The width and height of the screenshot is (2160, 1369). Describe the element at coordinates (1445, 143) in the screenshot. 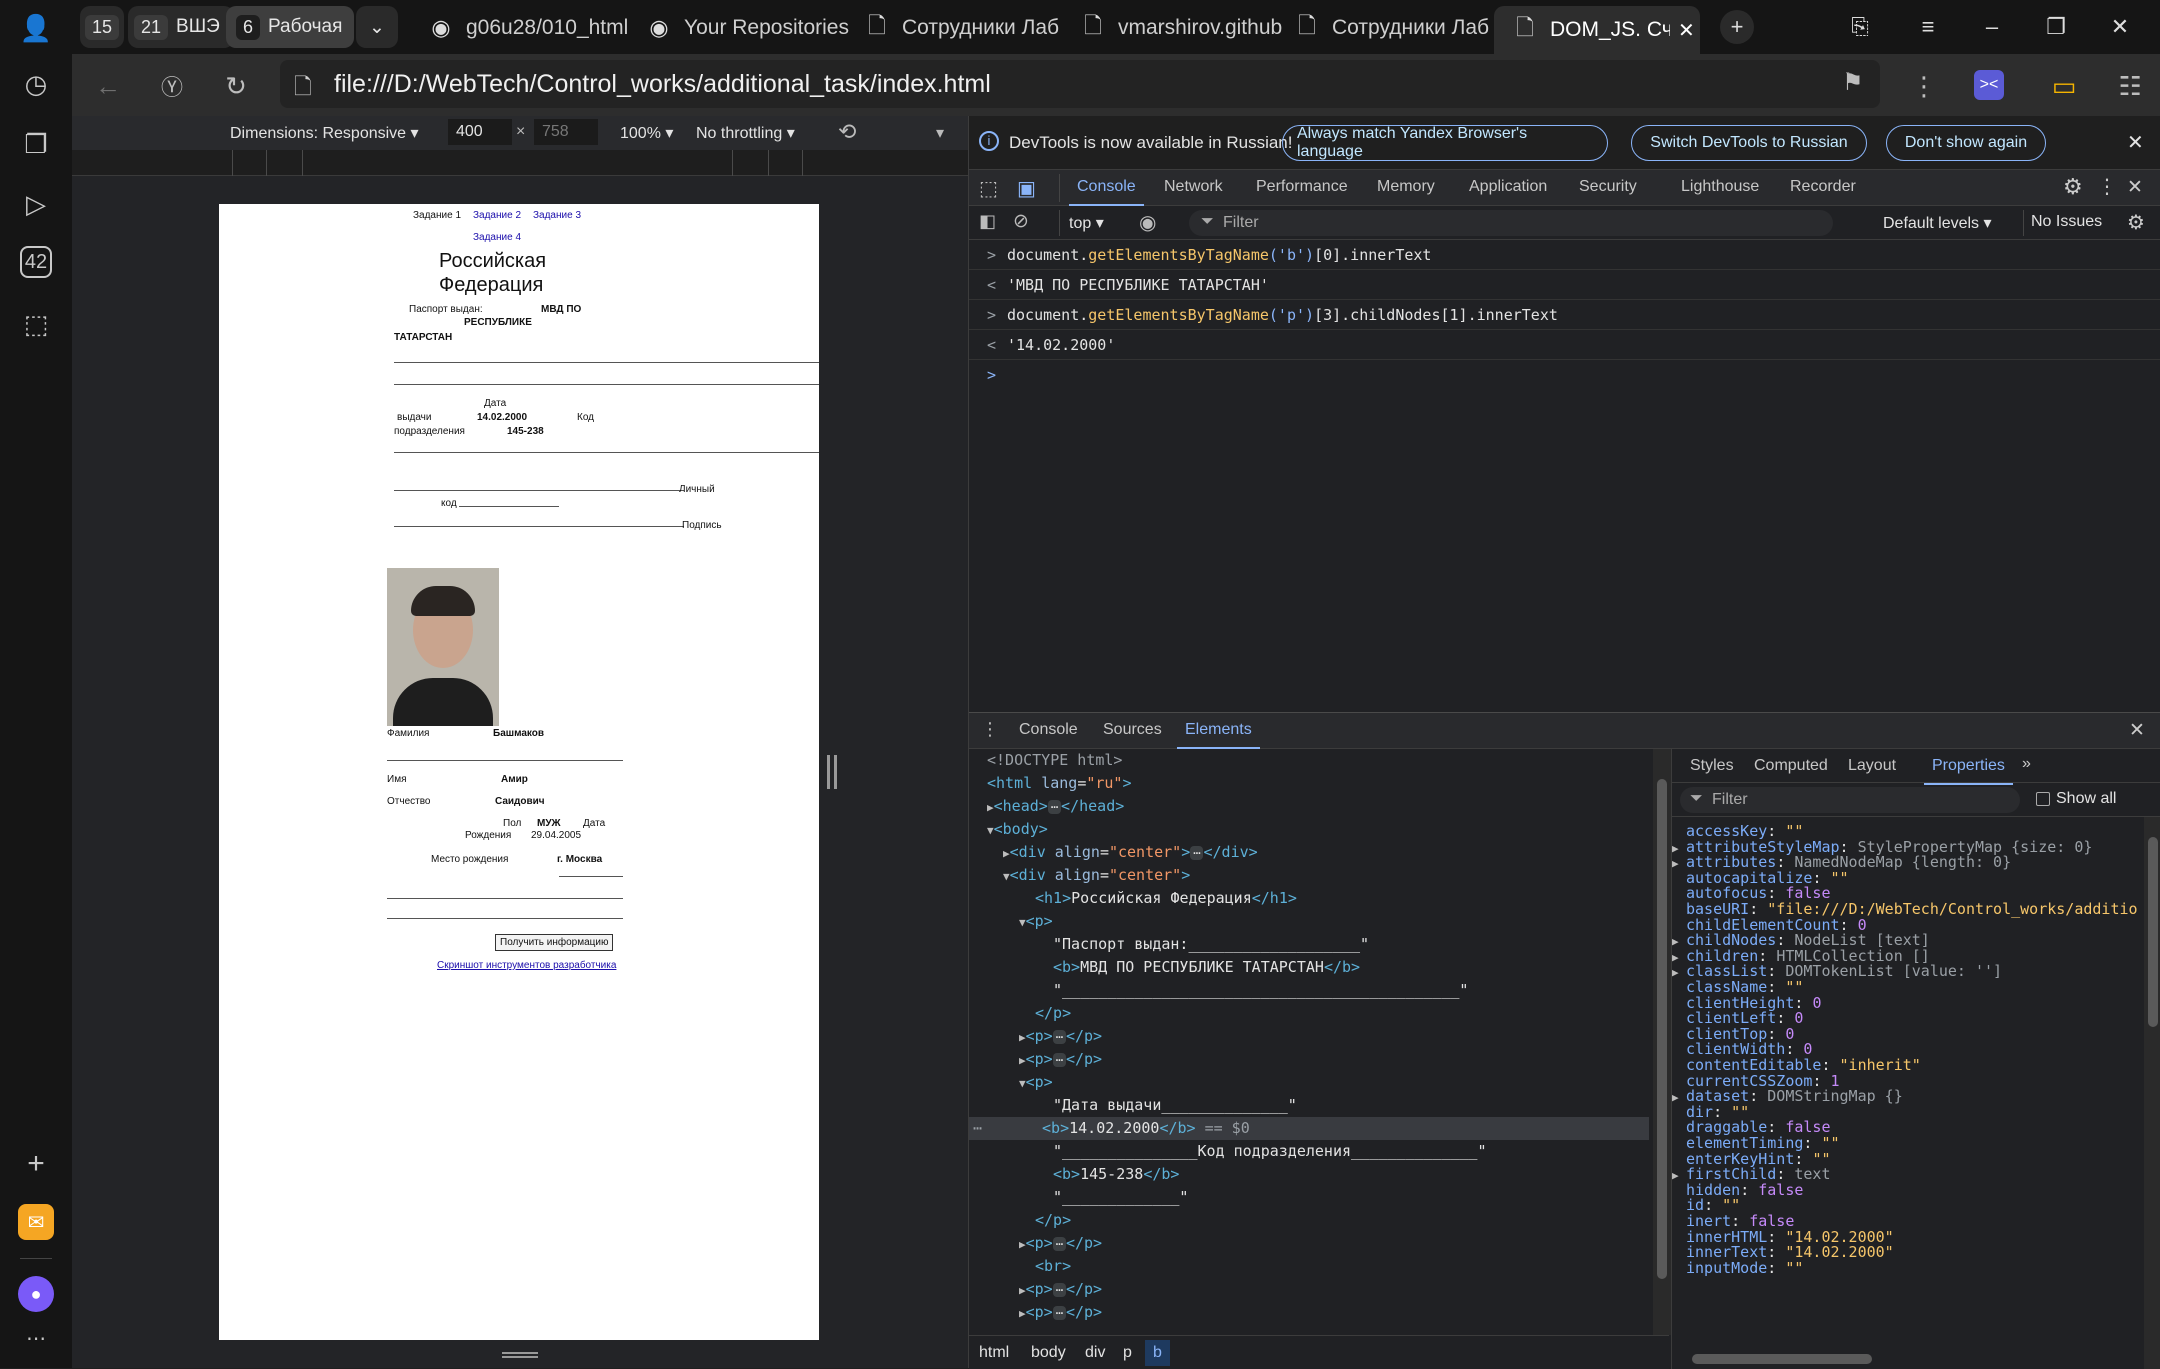

I see `match-language-button: Always match Yandex Browser's language` at that location.